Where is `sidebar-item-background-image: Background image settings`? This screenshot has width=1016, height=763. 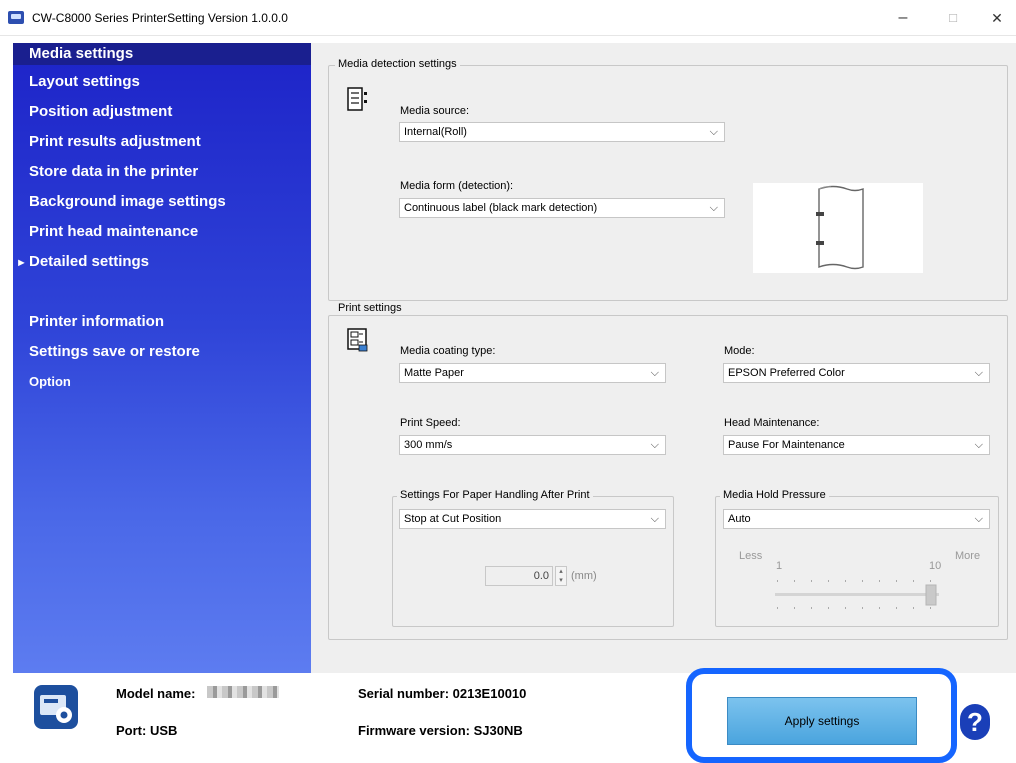 sidebar-item-background-image: Background image settings is located at coordinates (127, 201).